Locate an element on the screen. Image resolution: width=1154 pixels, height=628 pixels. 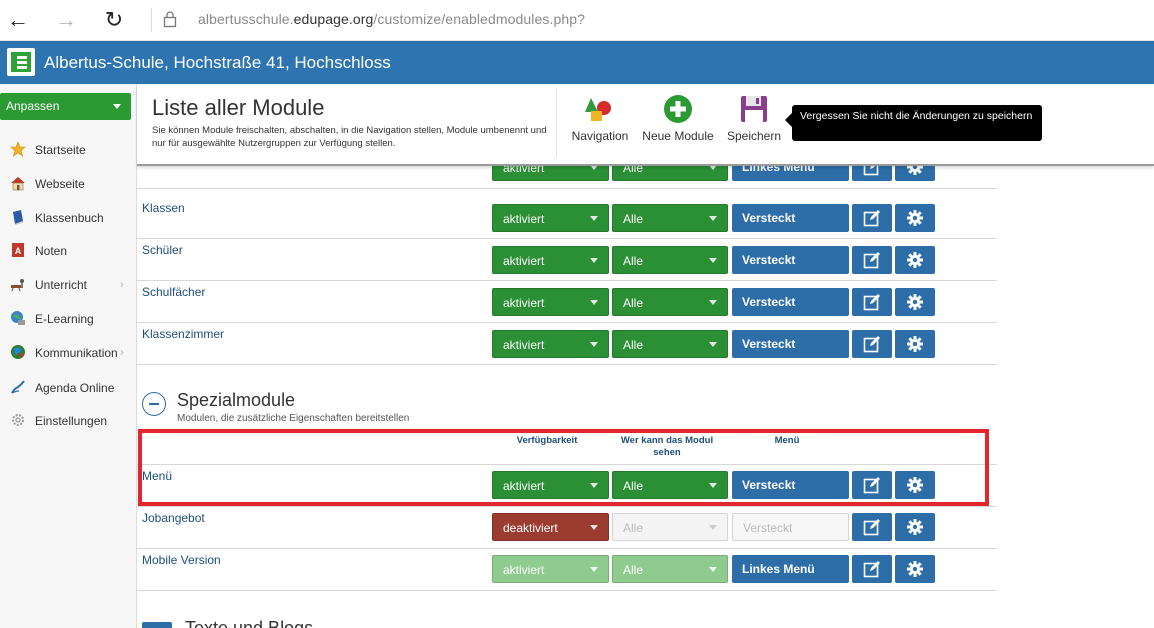
sidebar-item-startseite: Startseite is located at coordinates (68, 150).